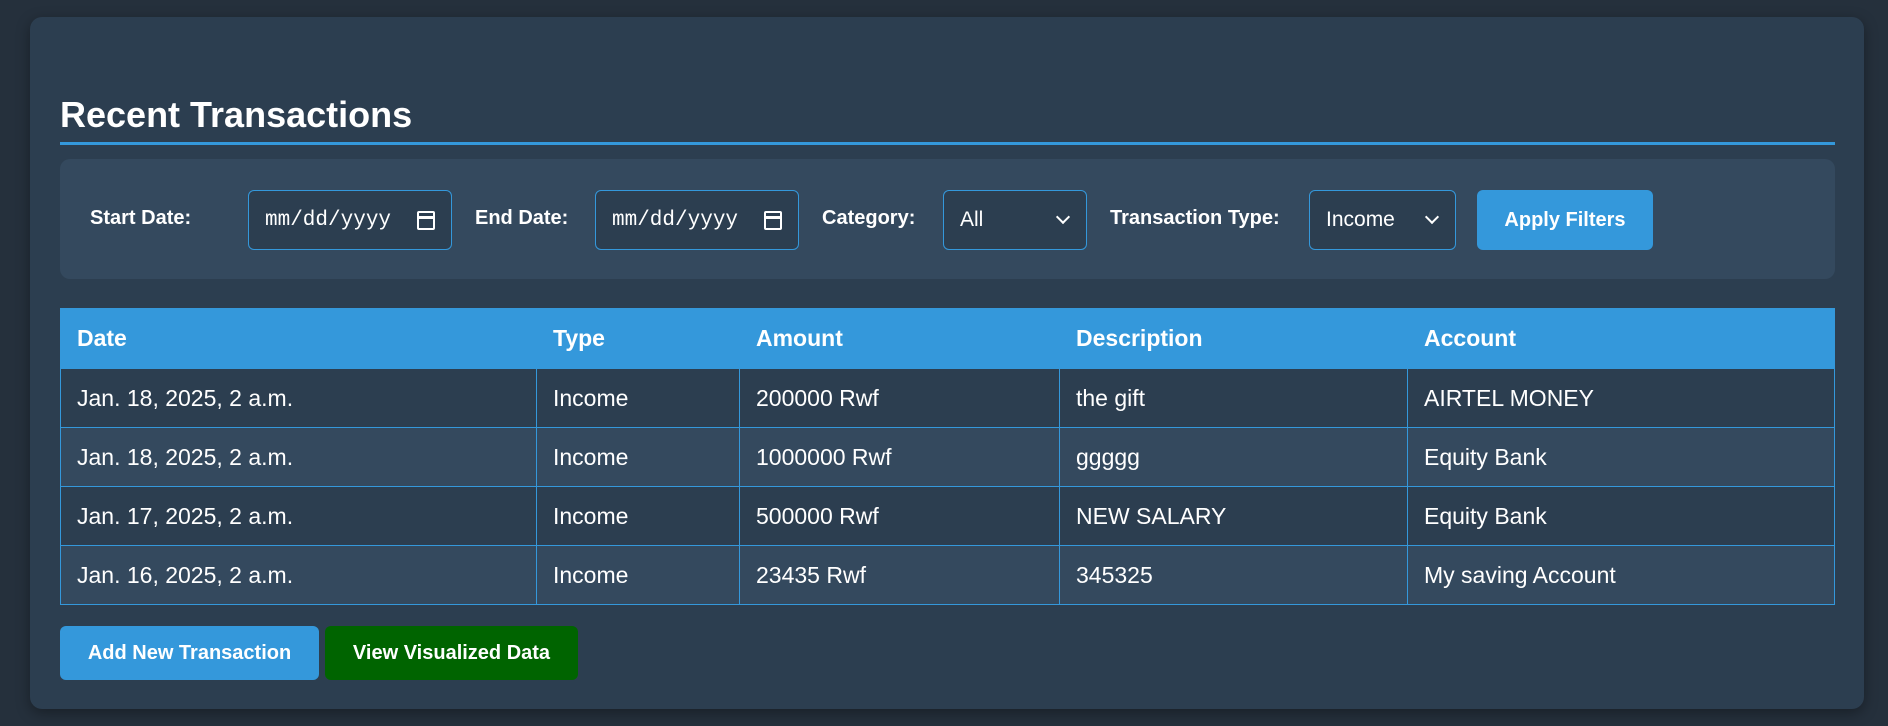 The width and height of the screenshot is (1888, 726). I want to click on title-divider, so click(947, 143).